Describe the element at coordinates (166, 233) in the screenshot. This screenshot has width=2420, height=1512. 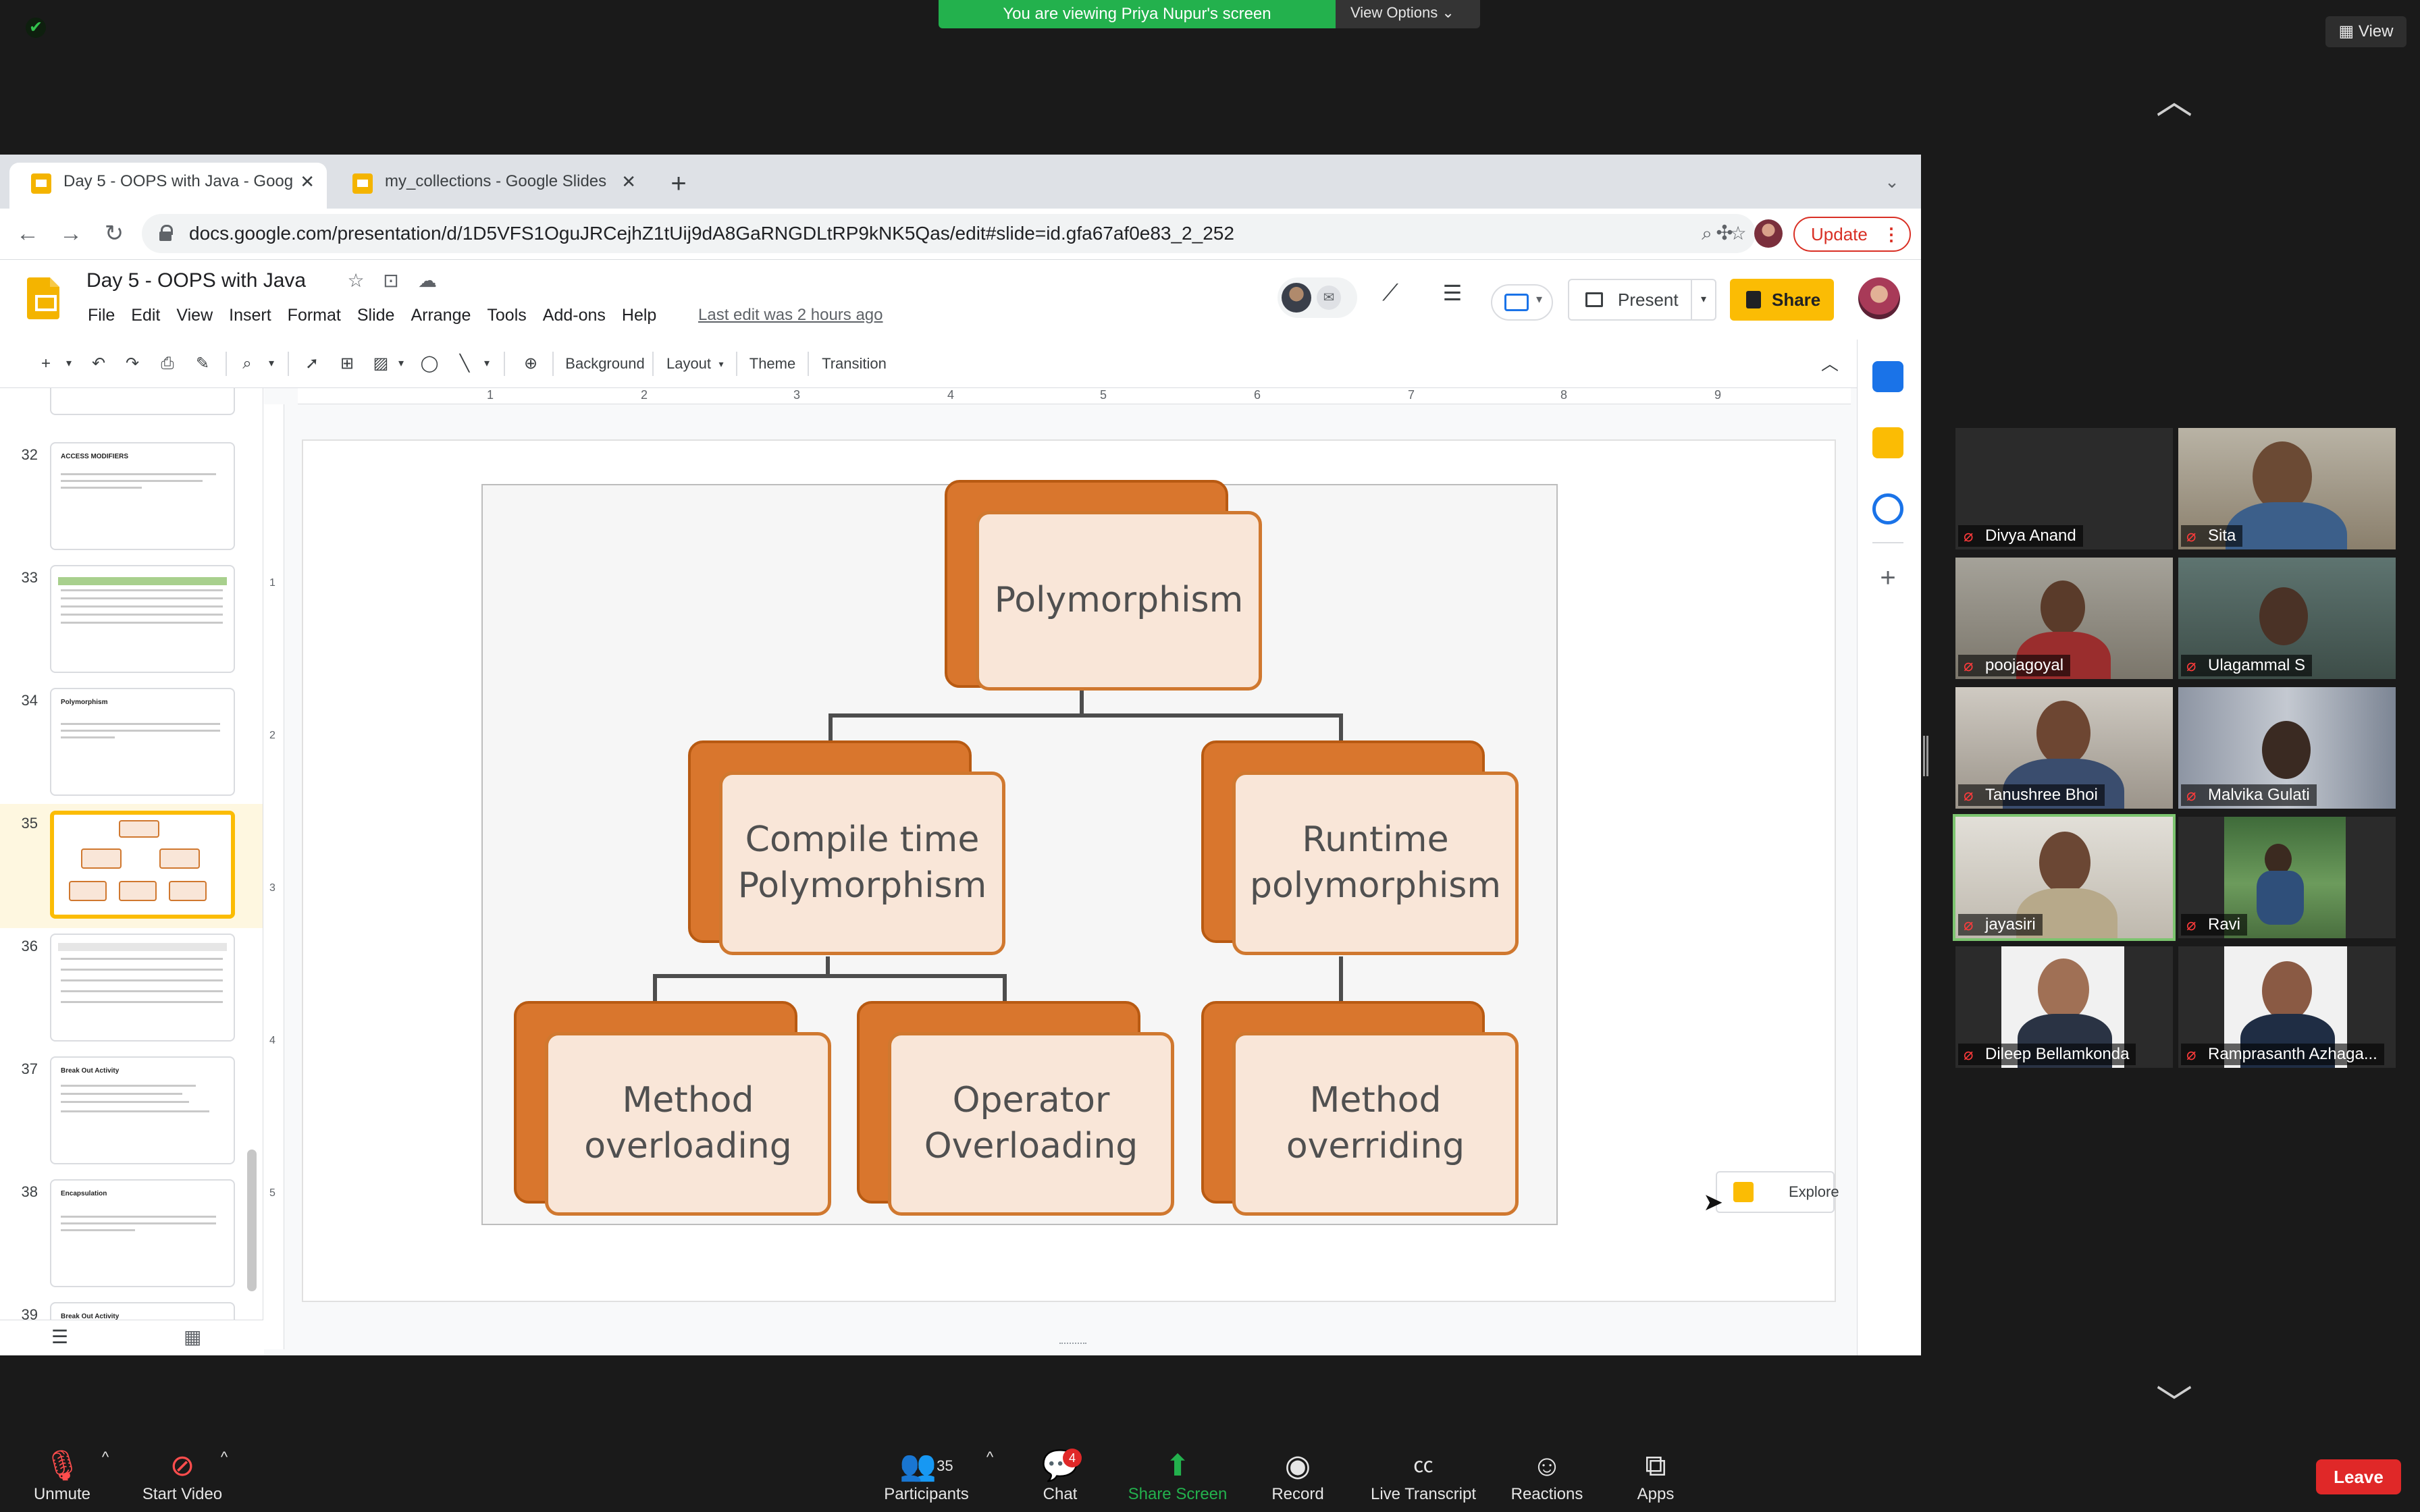
I see `lock-icon` at that location.